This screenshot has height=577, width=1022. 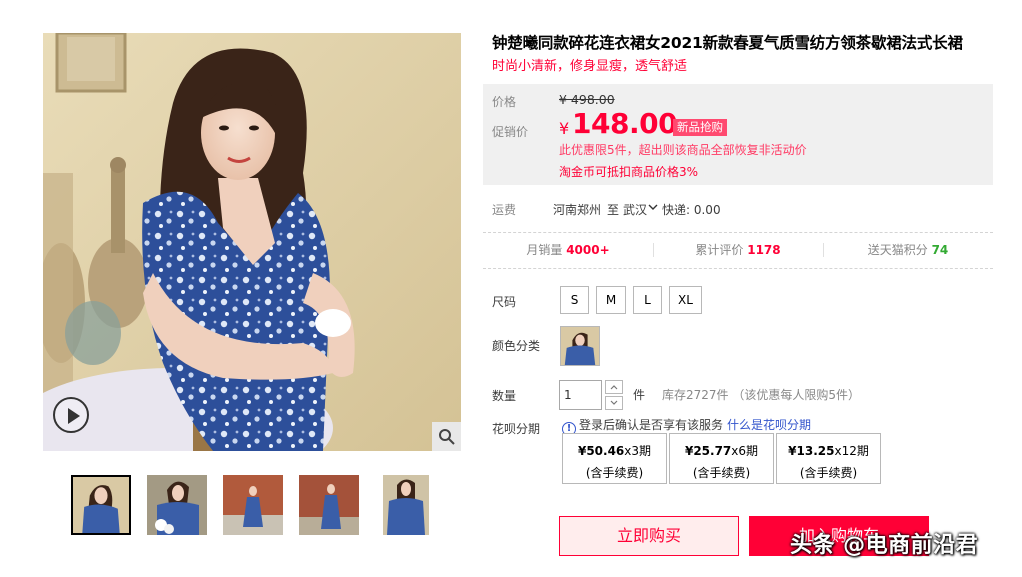 What do you see at coordinates (504, 396) in the screenshot?
I see `quantity-label: 数量` at bounding box center [504, 396].